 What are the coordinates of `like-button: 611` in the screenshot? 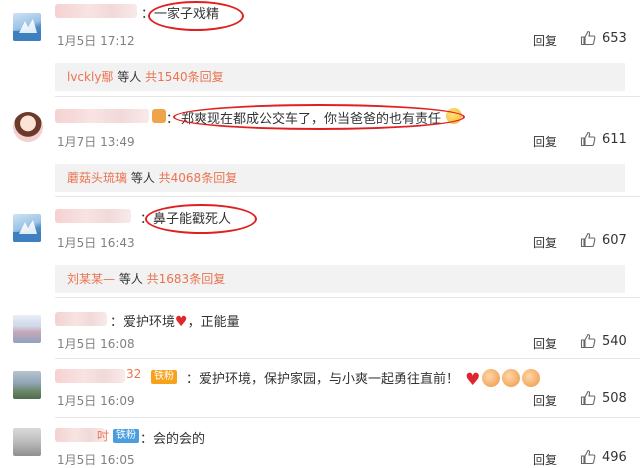 It's located at (603, 139).